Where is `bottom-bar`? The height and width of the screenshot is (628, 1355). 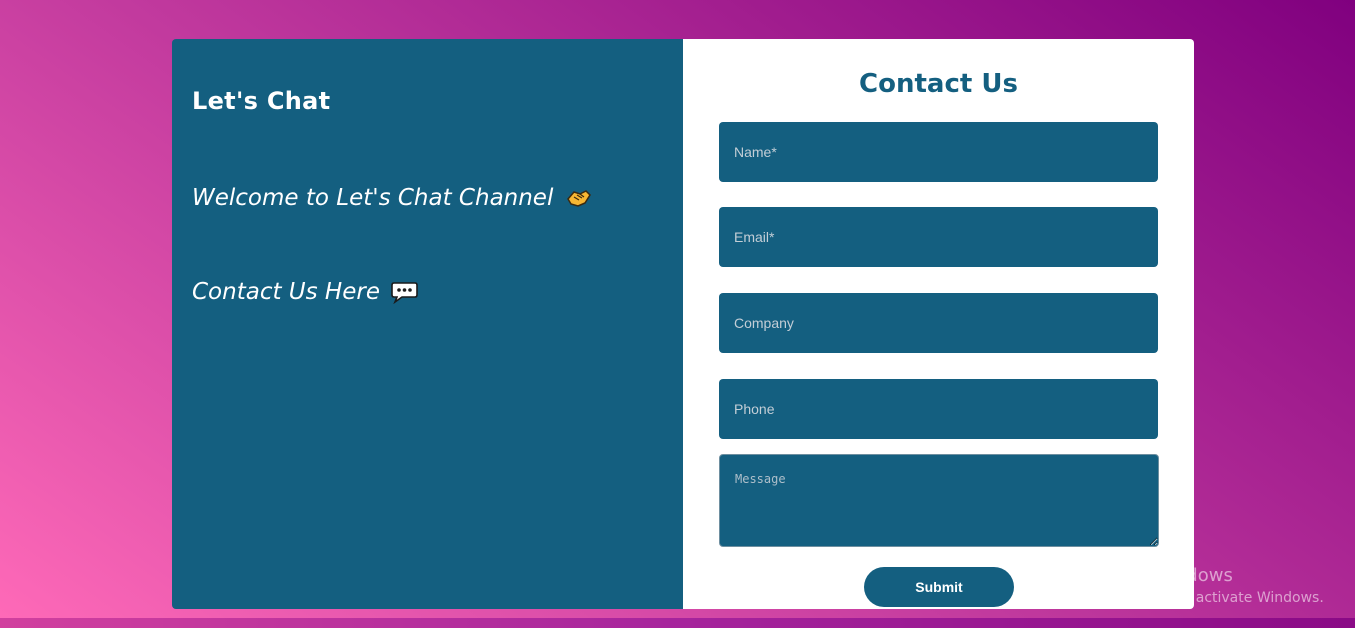 bottom-bar is located at coordinates (677, 623).